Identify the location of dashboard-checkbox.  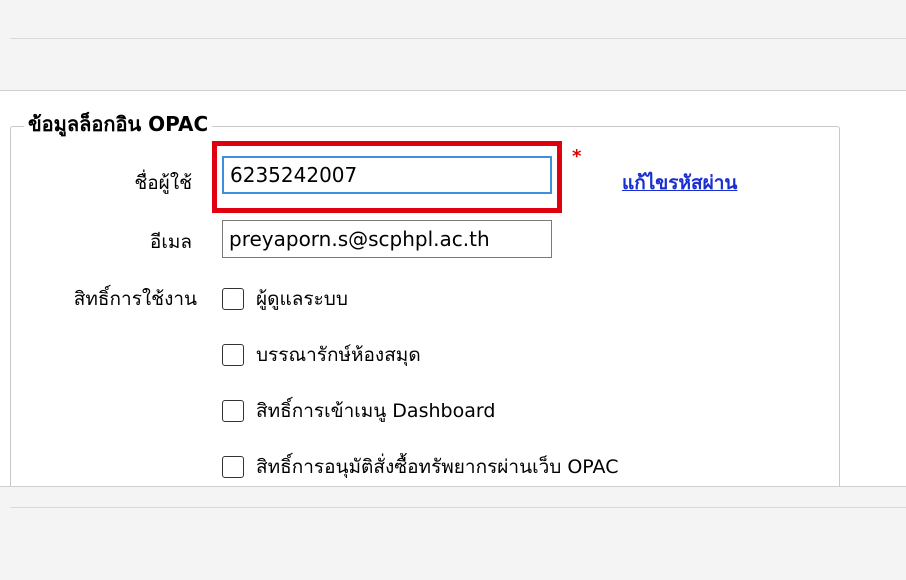
(233, 411).